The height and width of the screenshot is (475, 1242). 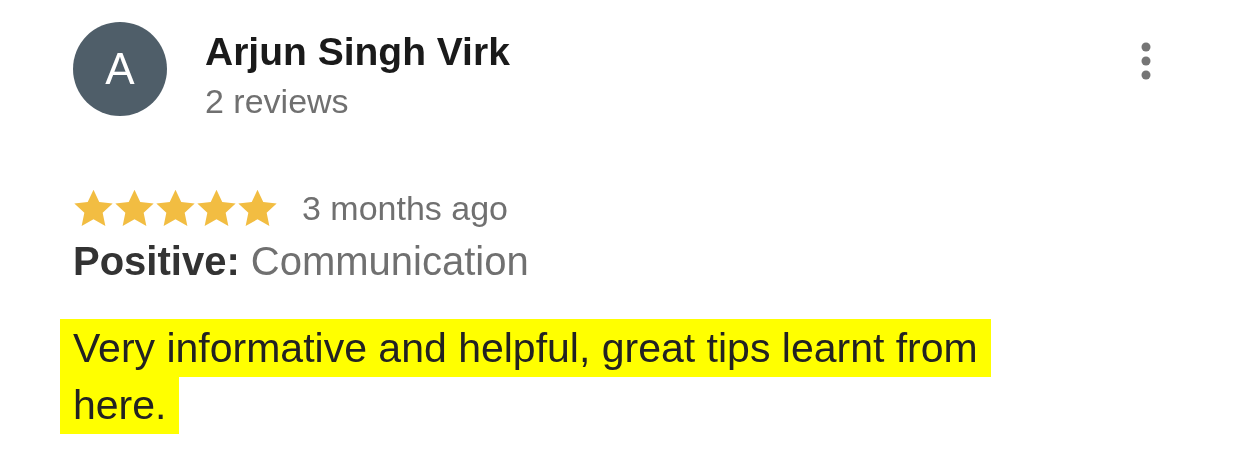 What do you see at coordinates (672, 52) in the screenshot?
I see `author-name: Arjun Singh Virk` at bounding box center [672, 52].